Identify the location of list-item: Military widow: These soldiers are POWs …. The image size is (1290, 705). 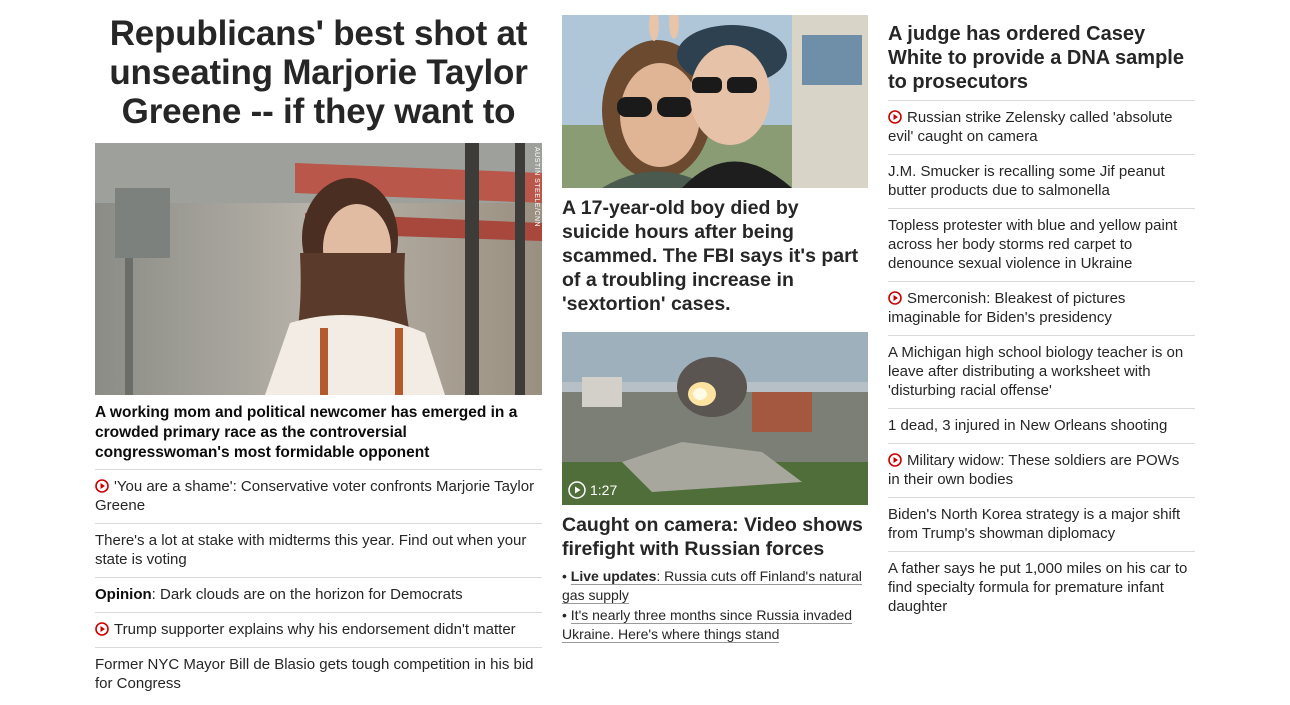
(1041, 470).